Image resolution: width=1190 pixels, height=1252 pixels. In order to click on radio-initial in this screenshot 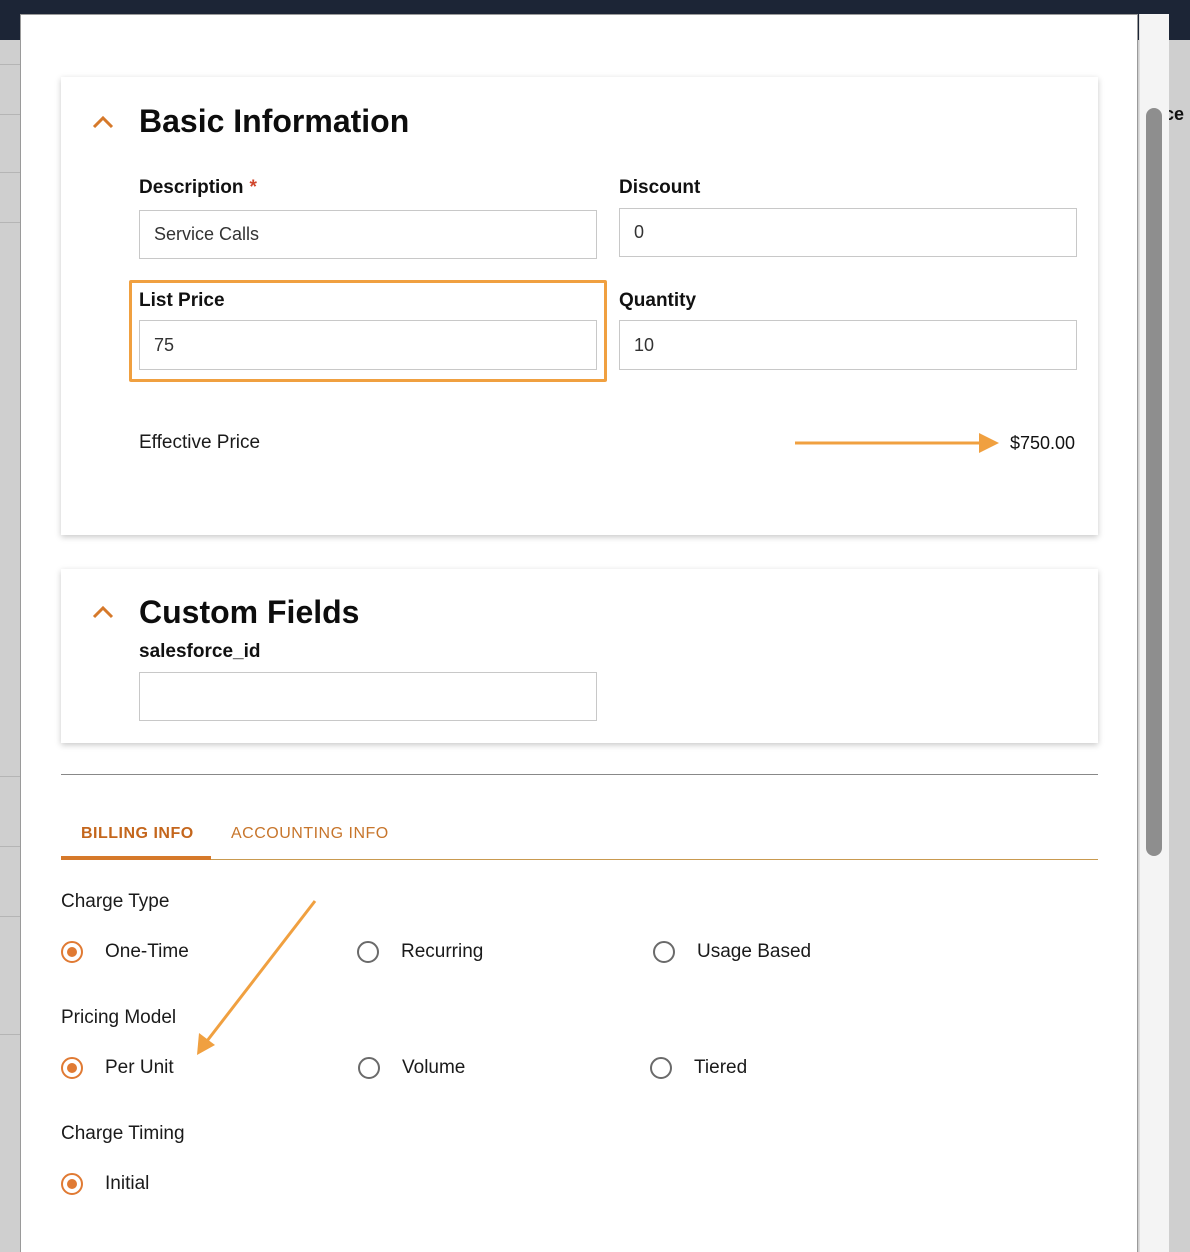, I will do `click(72, 1184)`.